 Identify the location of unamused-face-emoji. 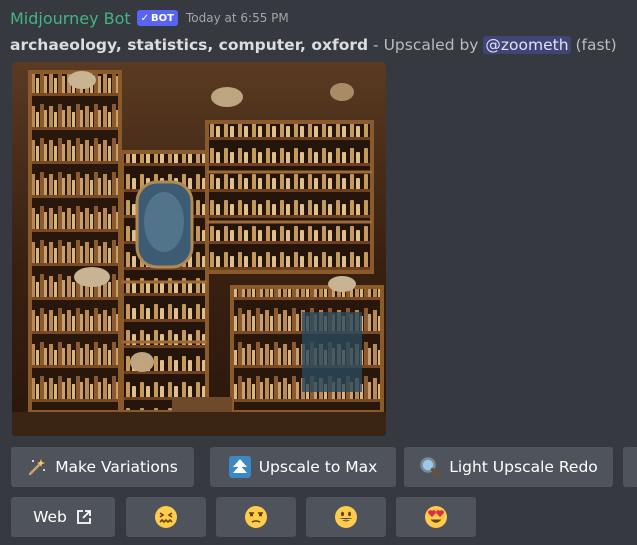
(256, 517).